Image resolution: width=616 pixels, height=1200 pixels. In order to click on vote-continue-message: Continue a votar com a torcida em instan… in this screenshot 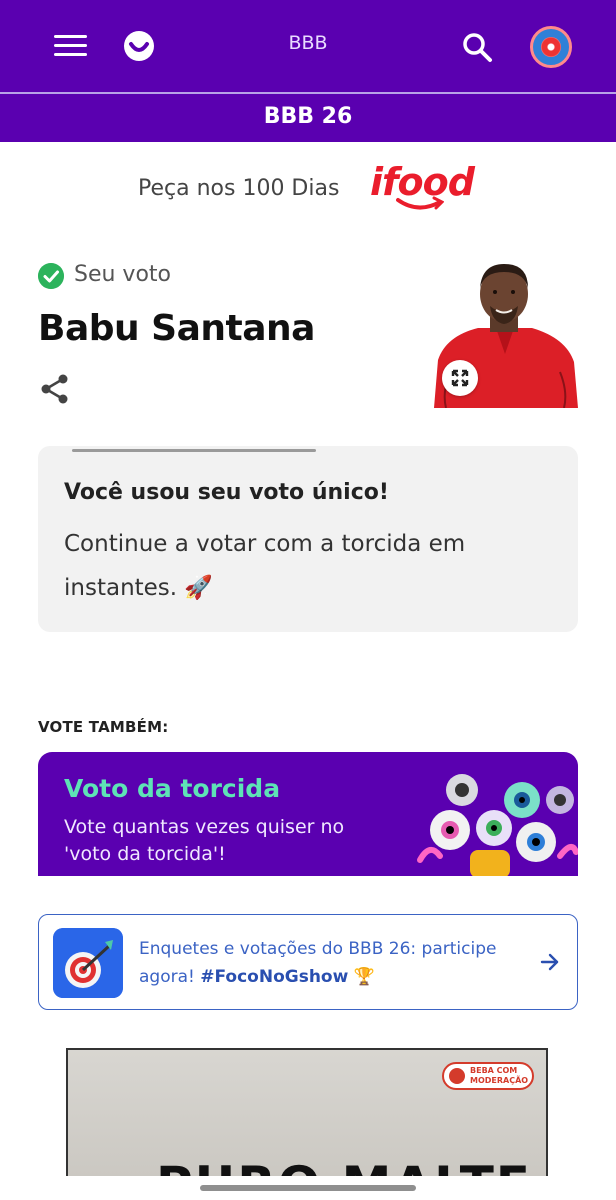, I will do `click(265, 566)`.